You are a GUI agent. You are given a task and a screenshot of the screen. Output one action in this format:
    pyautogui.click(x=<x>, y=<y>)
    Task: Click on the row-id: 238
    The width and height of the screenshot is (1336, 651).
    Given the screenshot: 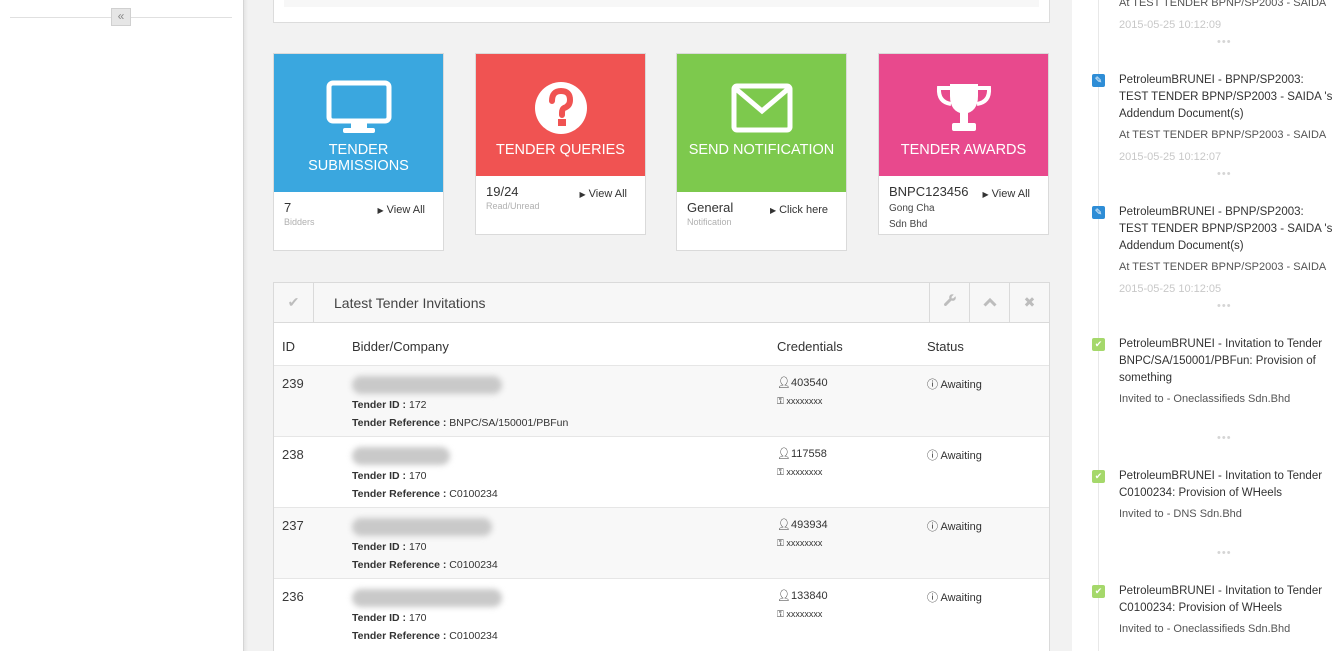 What is the action you would take?
    pyautogui.click(x=313, y=471)
    